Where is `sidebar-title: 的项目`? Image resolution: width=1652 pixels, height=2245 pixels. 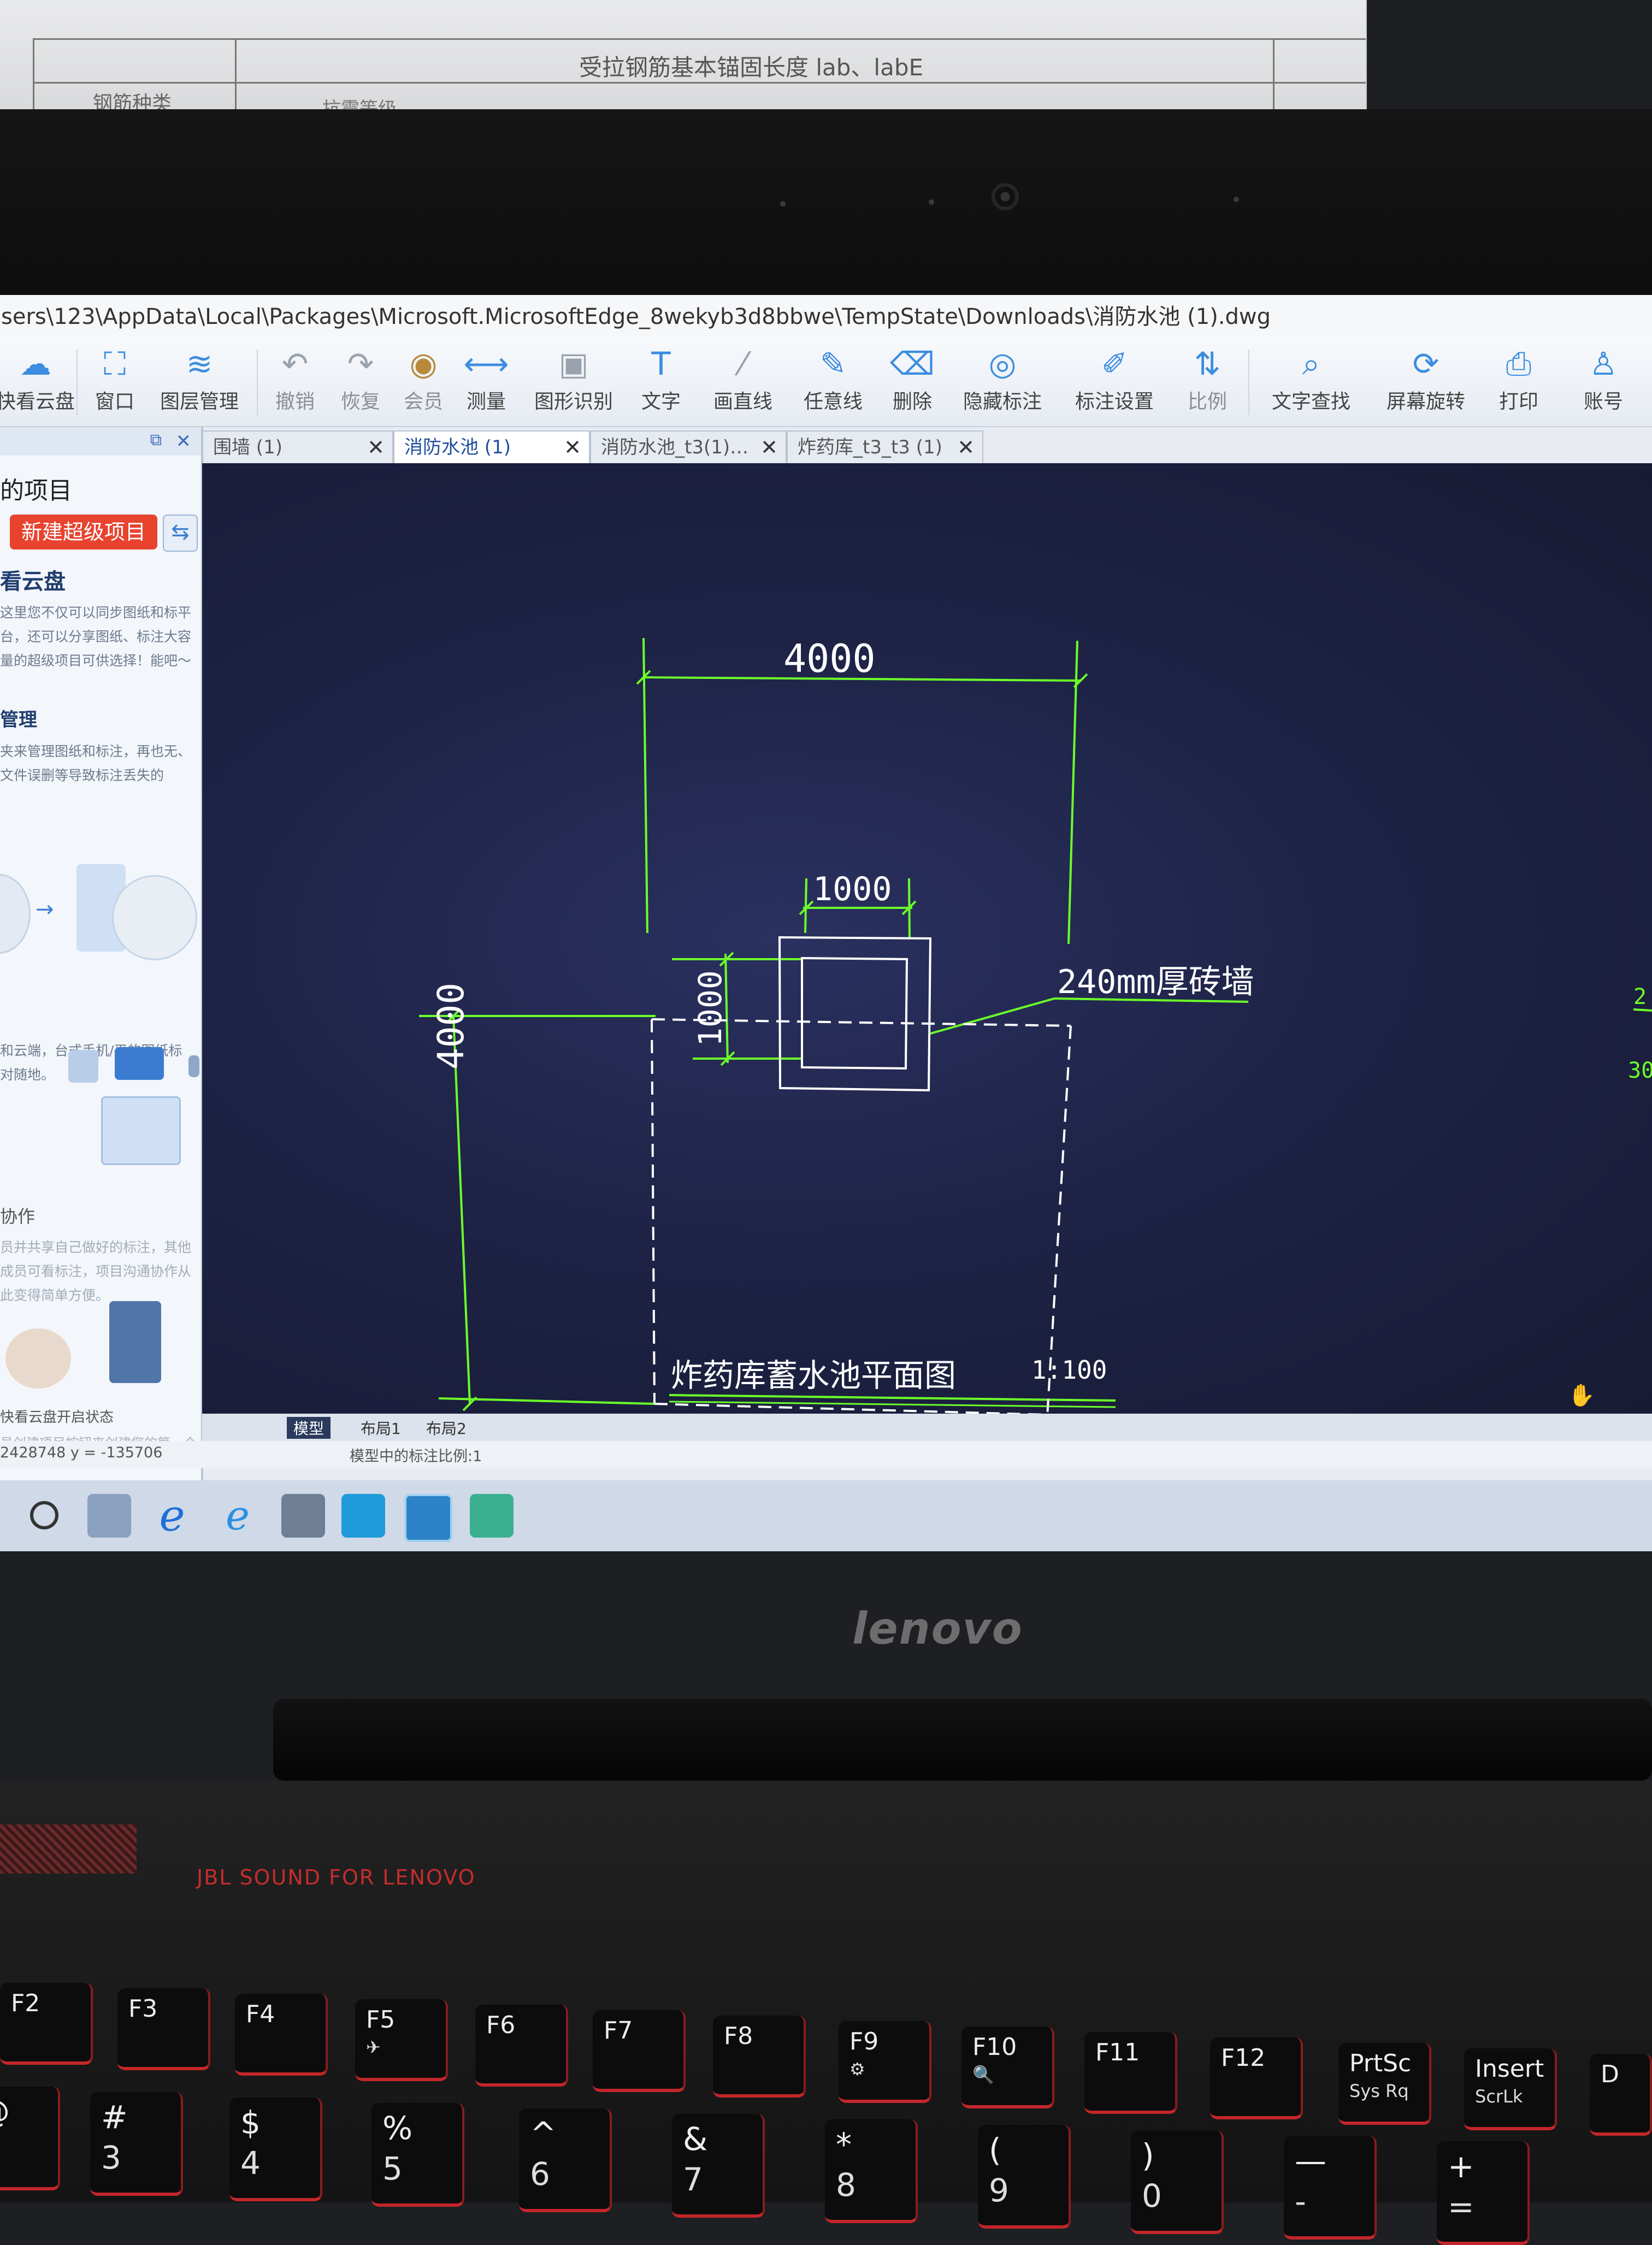 sidebar-title: 的项目 is located at coordinates (36, 491).